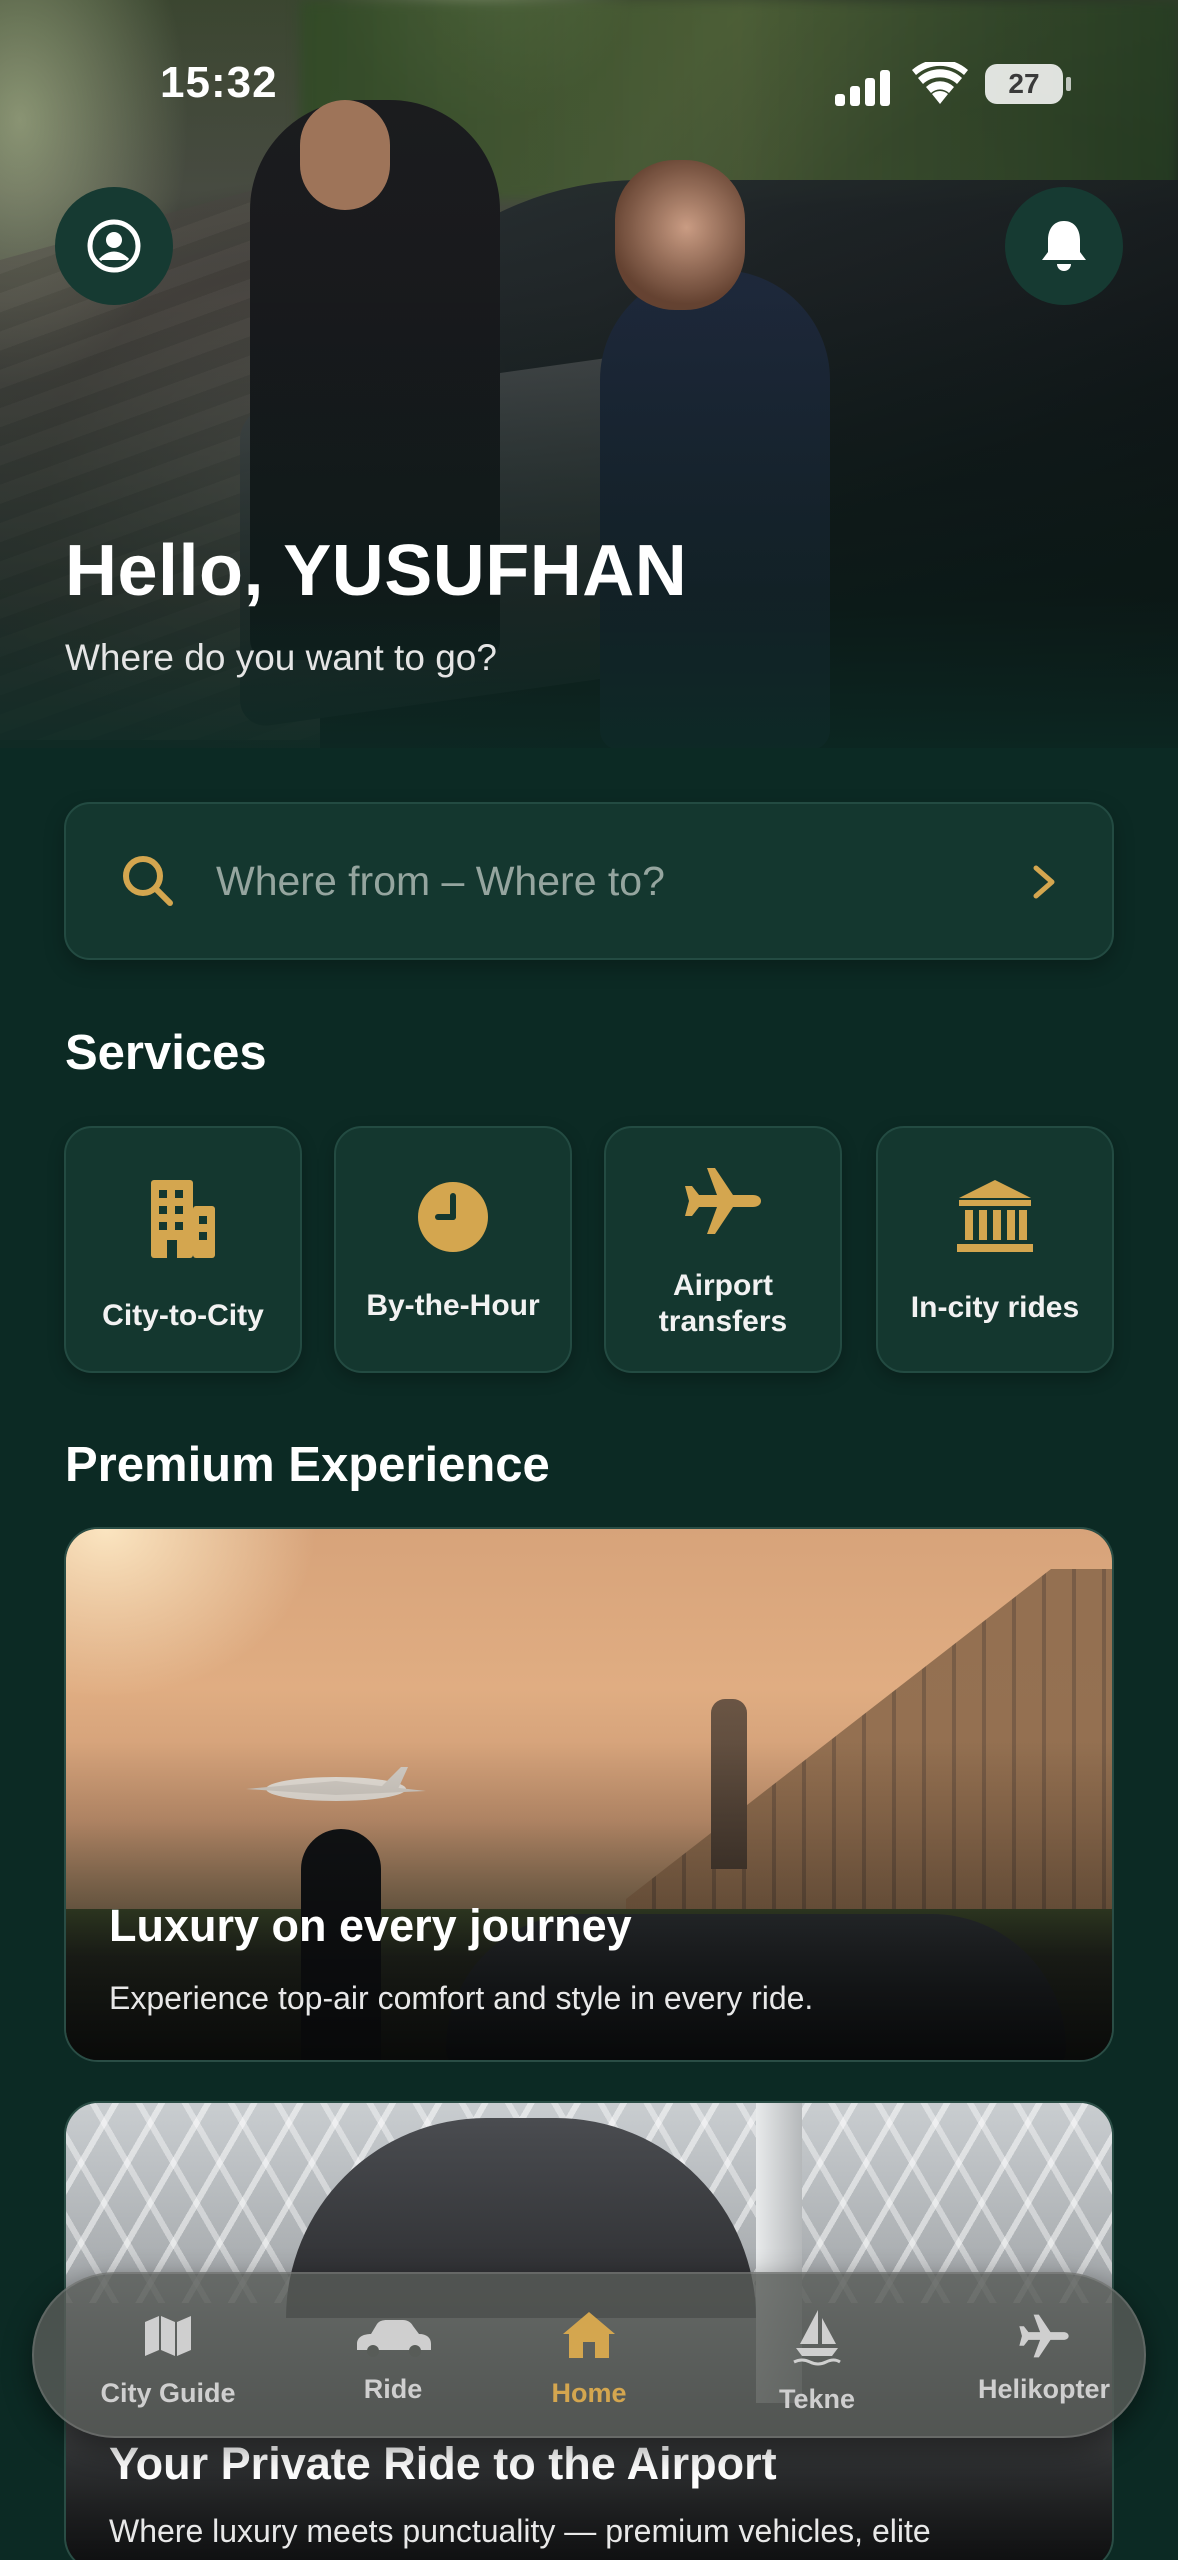 The height and width of the screenshot is (2560, 1178). I want to click on service-by-the-hour: By-the-Hour, so click(453, 1249).